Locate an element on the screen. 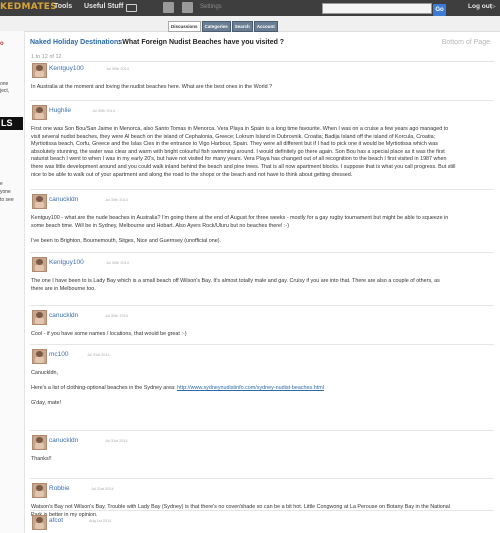 This screenshot has width=500, height=533. post-text-line: there are in Melbourne too. is located at coordinates (63, 288).